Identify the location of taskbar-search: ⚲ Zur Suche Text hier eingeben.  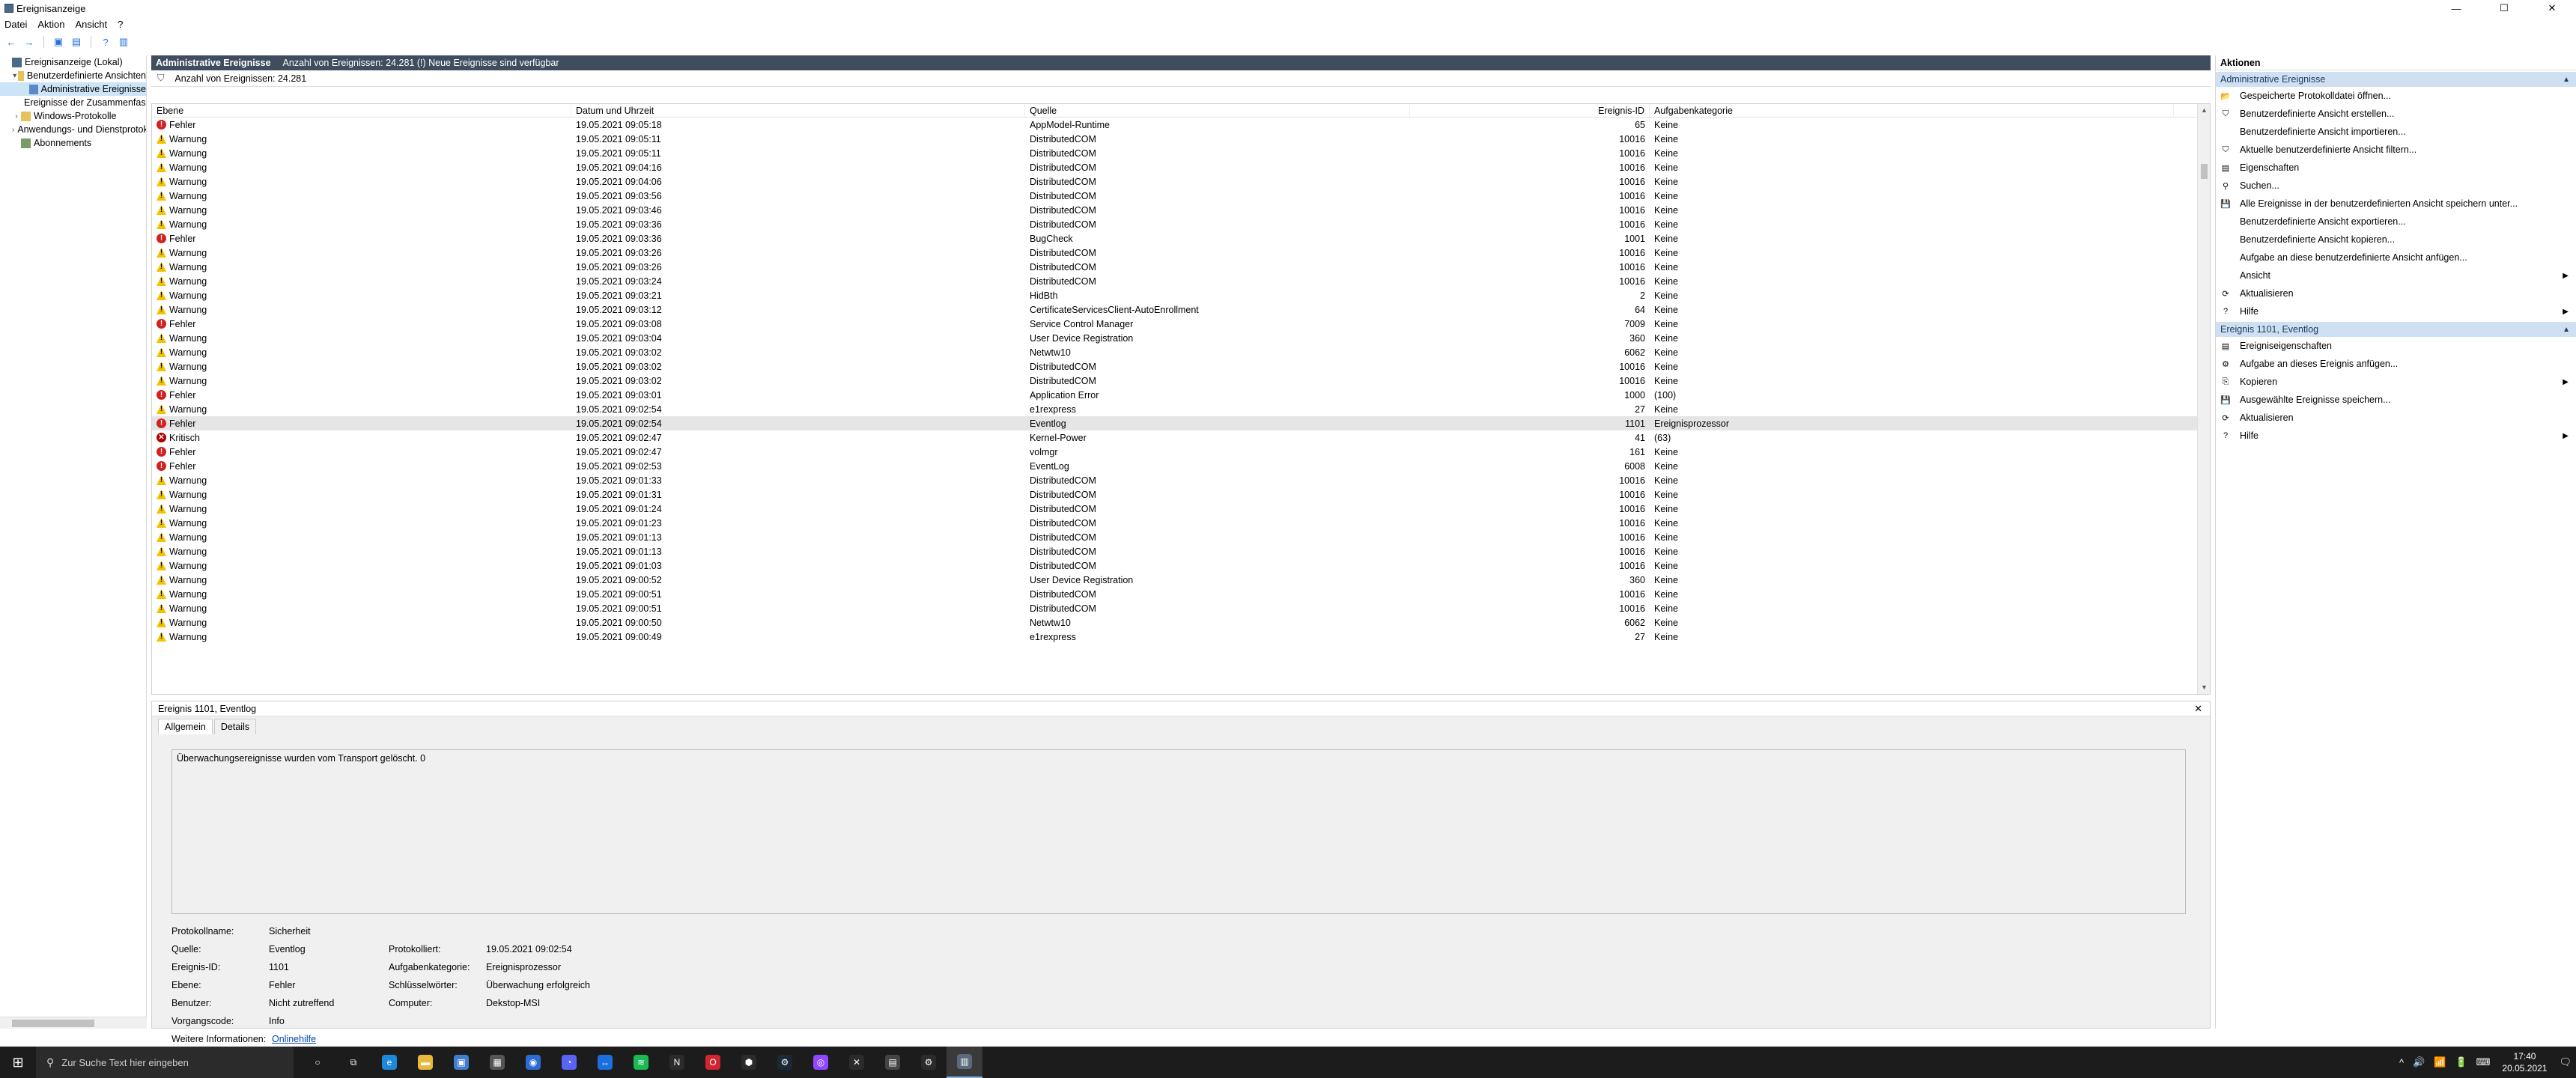
(165, 1062).